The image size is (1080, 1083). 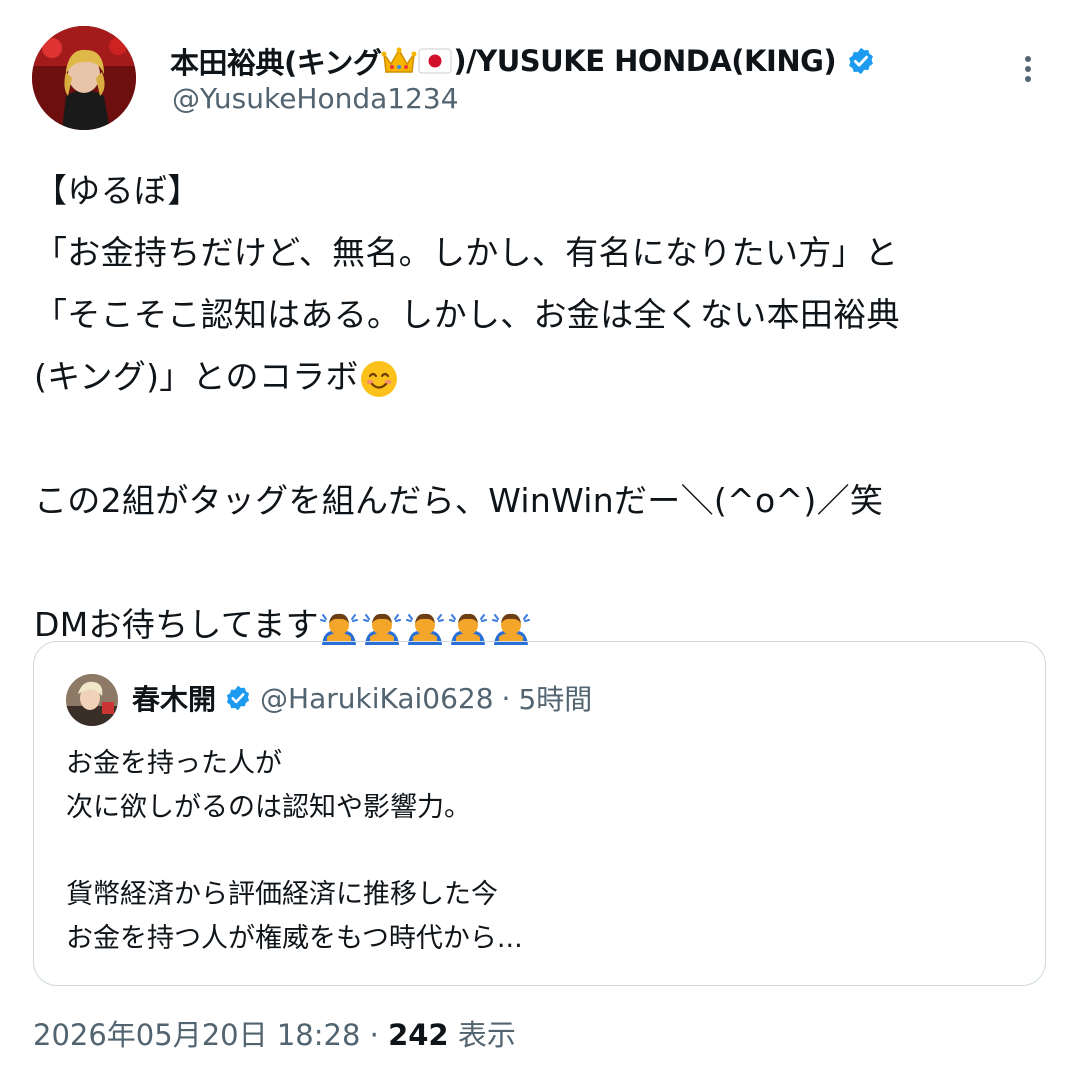 I want to click on japan-flag-emoji, so click(x=435, y=61).